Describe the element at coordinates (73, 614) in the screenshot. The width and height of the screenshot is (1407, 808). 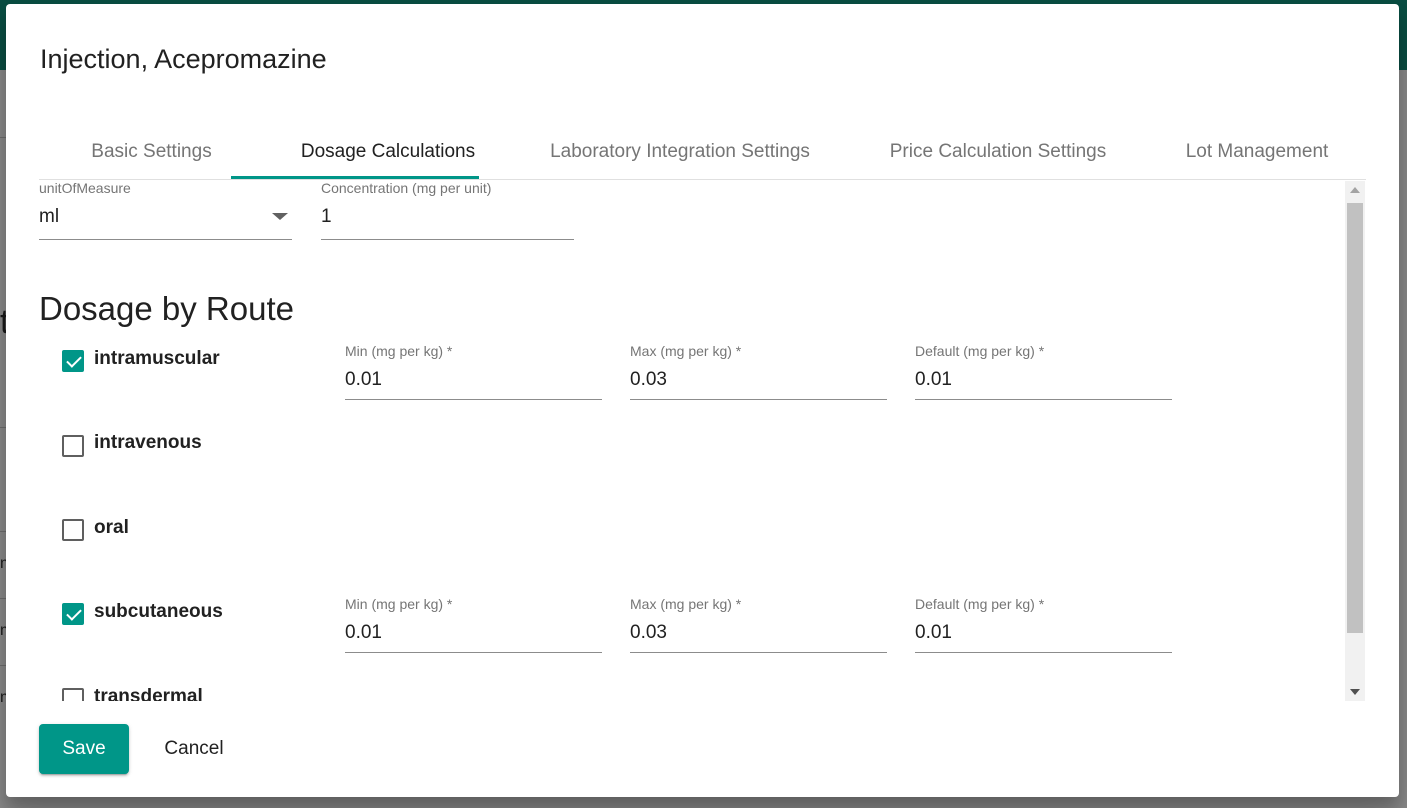
I see `checkbox-subcutaneous` at that location.